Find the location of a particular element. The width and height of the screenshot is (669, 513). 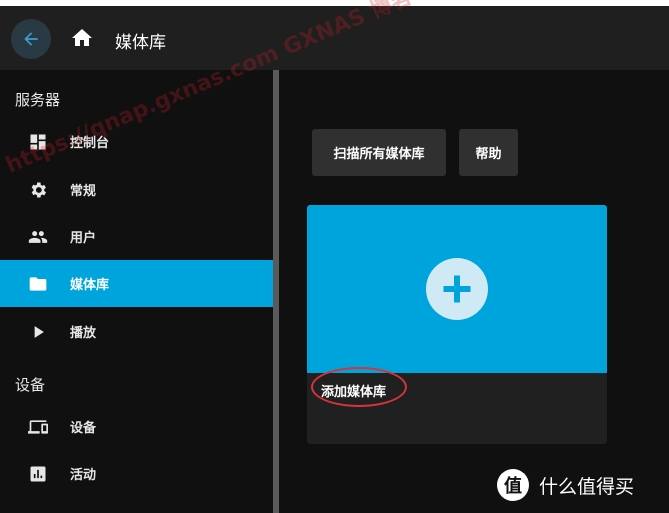

sidebar-item-label: 媒体库 is located at coordinates (90, 285).